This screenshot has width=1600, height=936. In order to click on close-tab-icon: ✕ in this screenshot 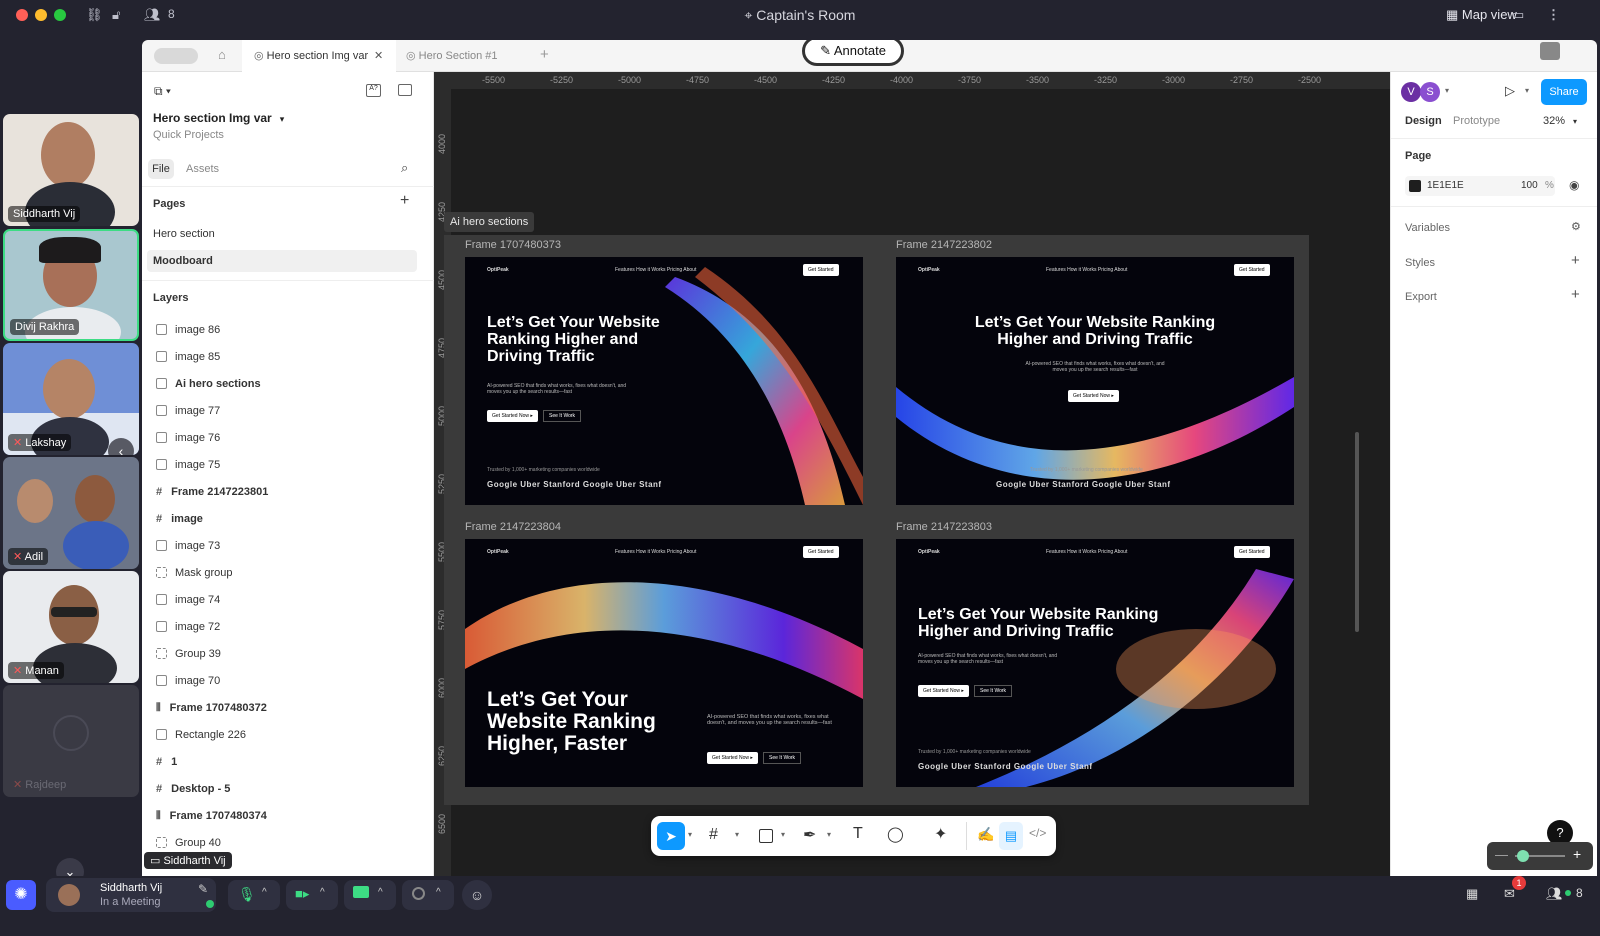, I will do `click(378, 56)`.